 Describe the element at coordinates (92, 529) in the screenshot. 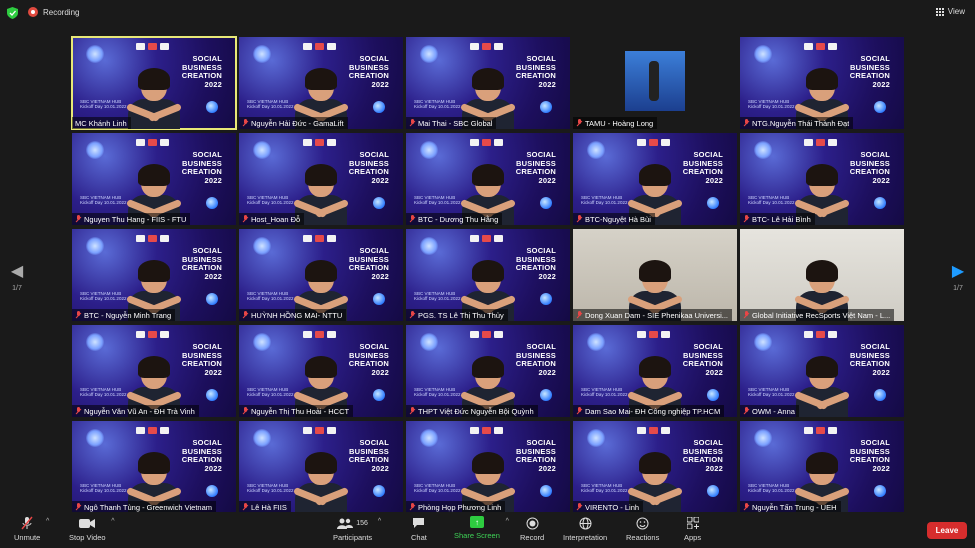

I see `stop-video-button: Stop Video ^` at that location.